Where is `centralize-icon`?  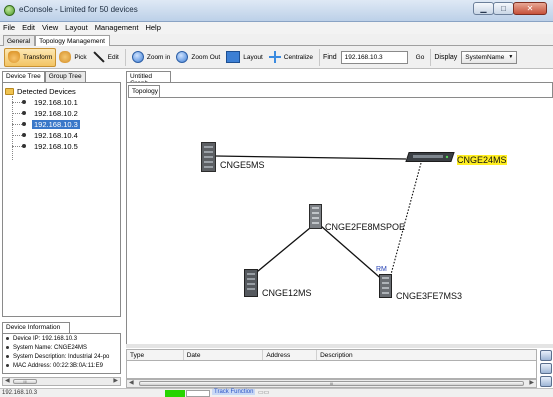 centralize-icon is located at coordinates (274, 57).